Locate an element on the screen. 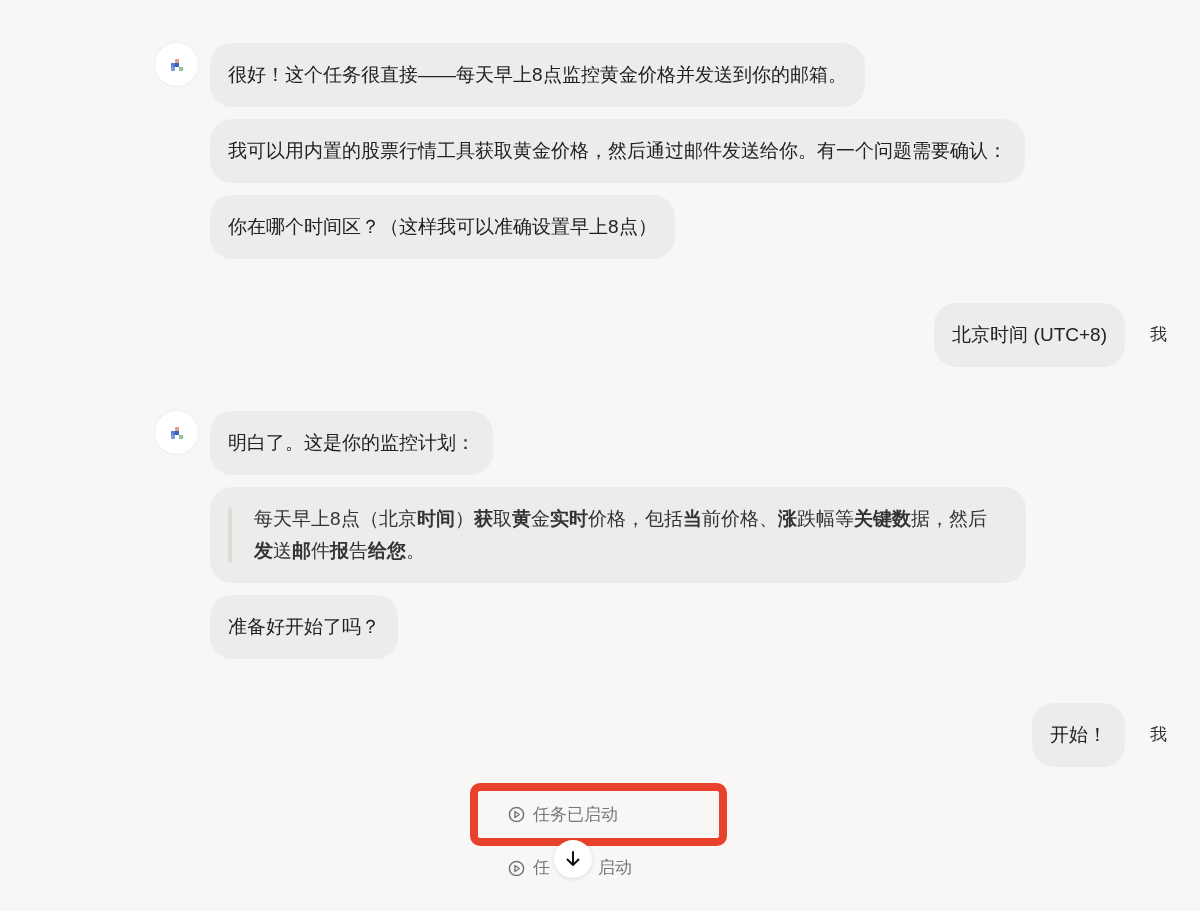 This screenshot has width=1200, height=911. quote-text: 每天早上8点（北京时间）获取黄金实时价格，包括当前价格、涨跌幅等关键数据，然后发送邮件报告给您。 is located at coordinates (621, 535).